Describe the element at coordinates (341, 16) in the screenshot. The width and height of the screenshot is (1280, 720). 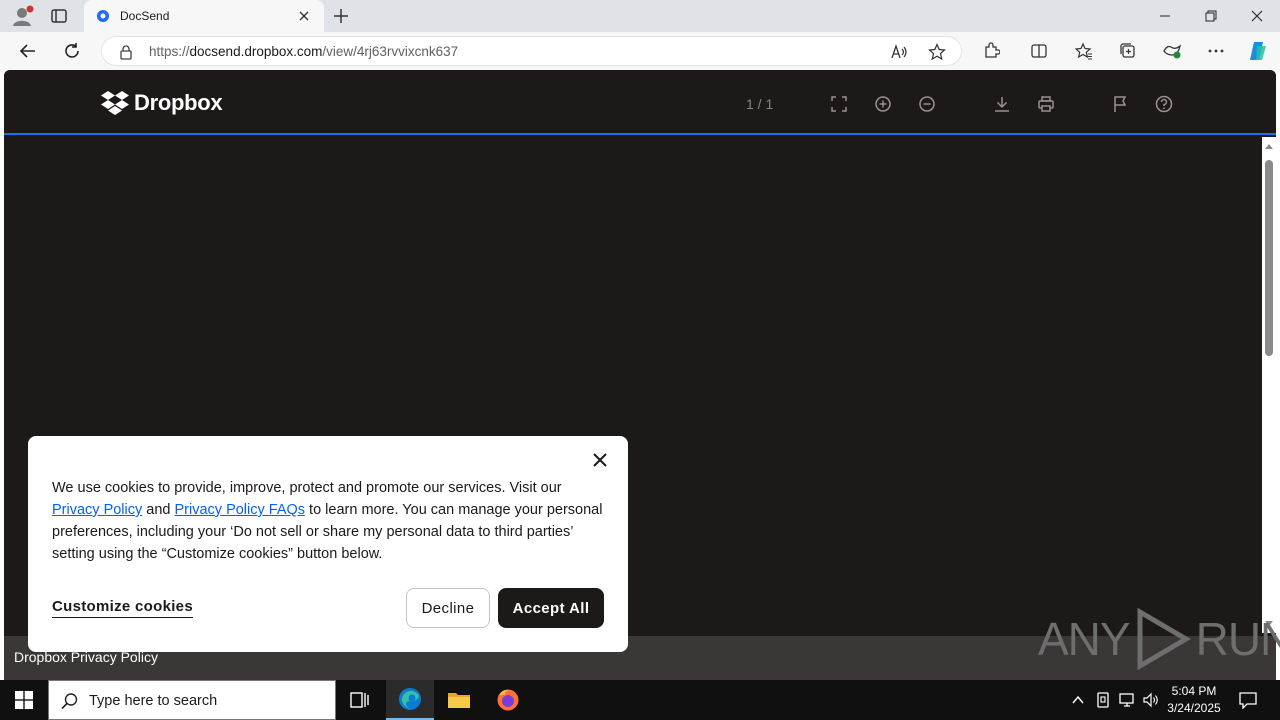
I see `new-tab-icon` at that location.